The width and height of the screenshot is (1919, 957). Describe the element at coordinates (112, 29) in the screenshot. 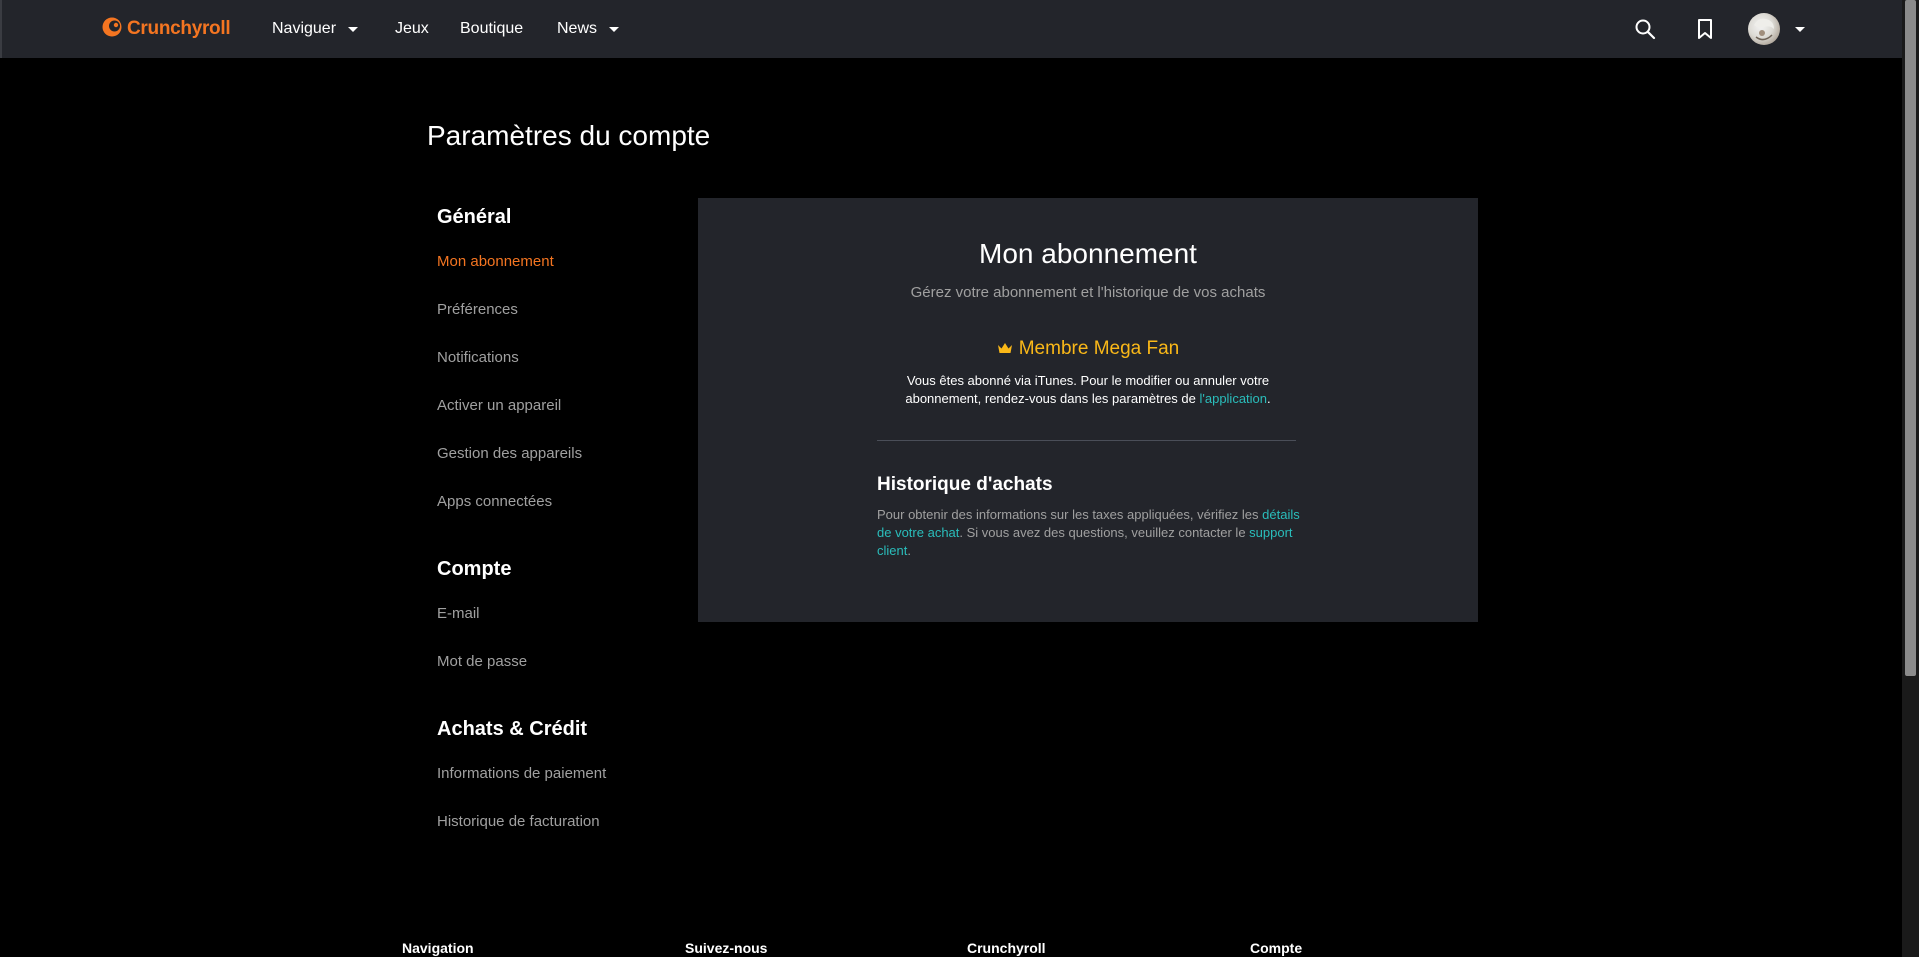

I see `crunchyroll-logo-icon` at that location.